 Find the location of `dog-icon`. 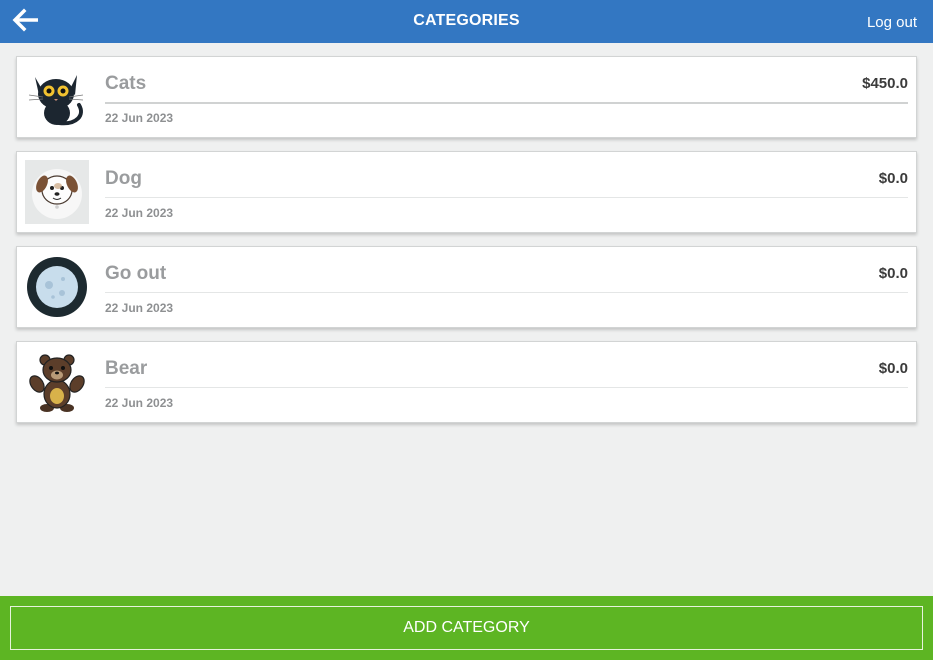

dog-icon is located at coordinates (57, 192).